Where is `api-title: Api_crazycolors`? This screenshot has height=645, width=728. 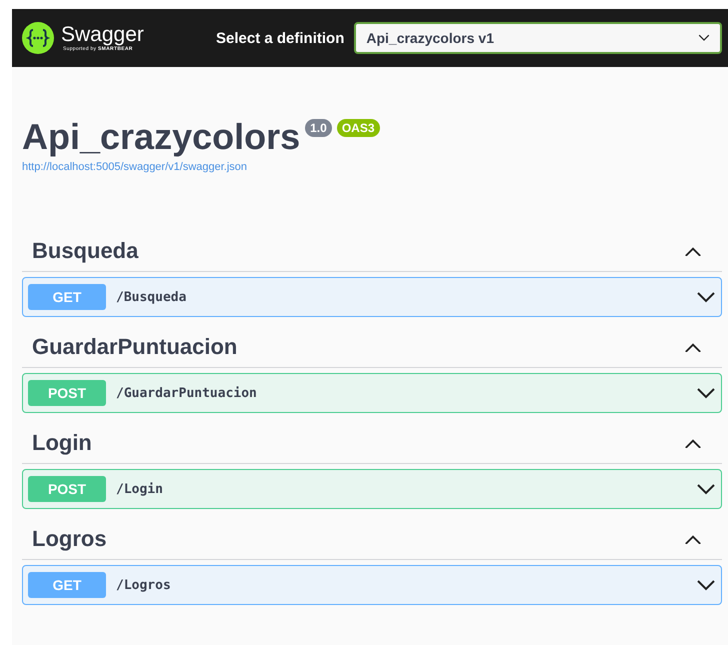 api-title: Api_crazycolors is located at coordinates (161, 137).